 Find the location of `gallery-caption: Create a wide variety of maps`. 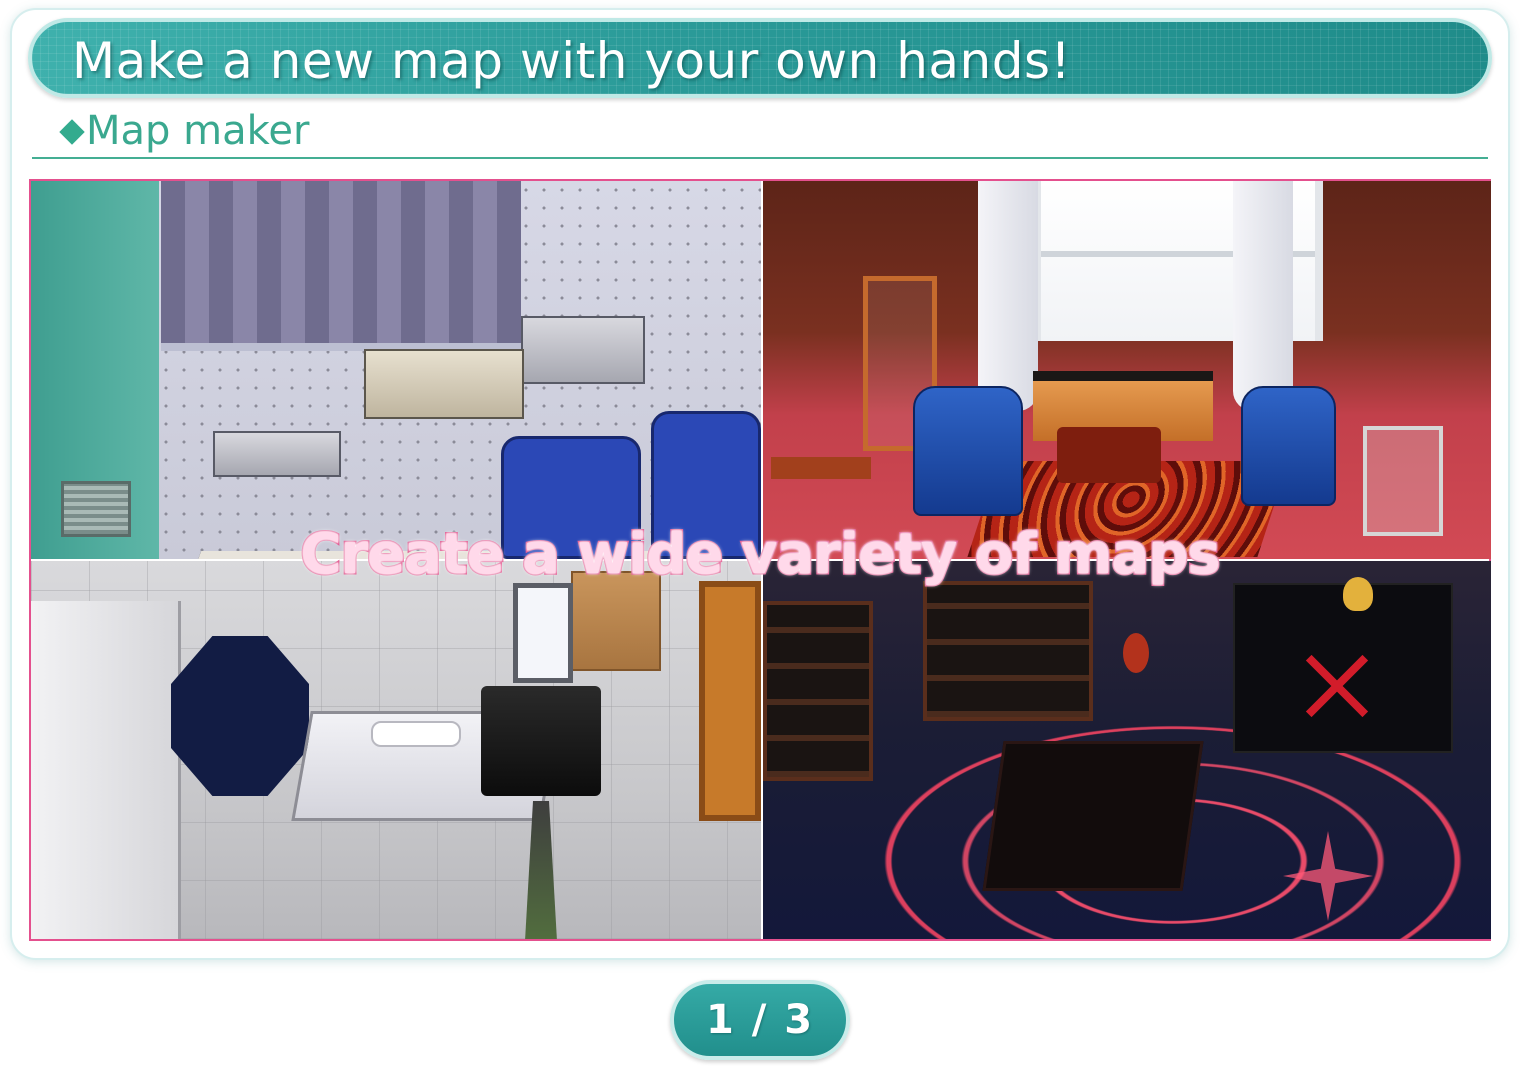

gallery-caption: Create a wide variety of maps is located at coordinates (760, 555).